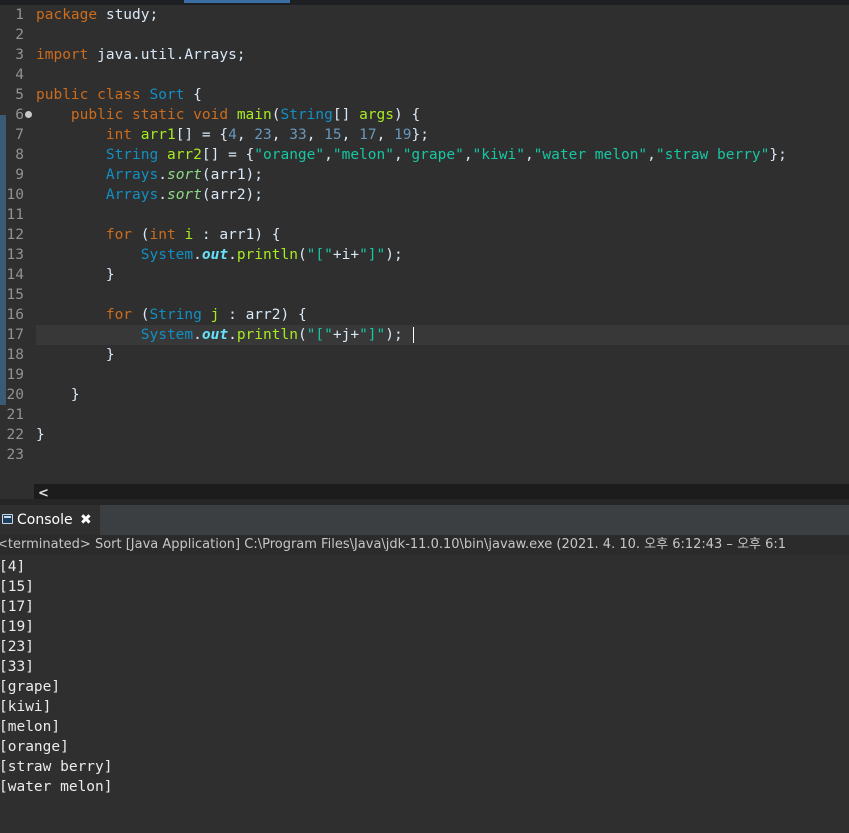 This screenshot has height=833, width=849. What do you see at coordinates (30, 727) in the screenshot?
I see `output-line: [melon]` at bounding box center [30, 727].